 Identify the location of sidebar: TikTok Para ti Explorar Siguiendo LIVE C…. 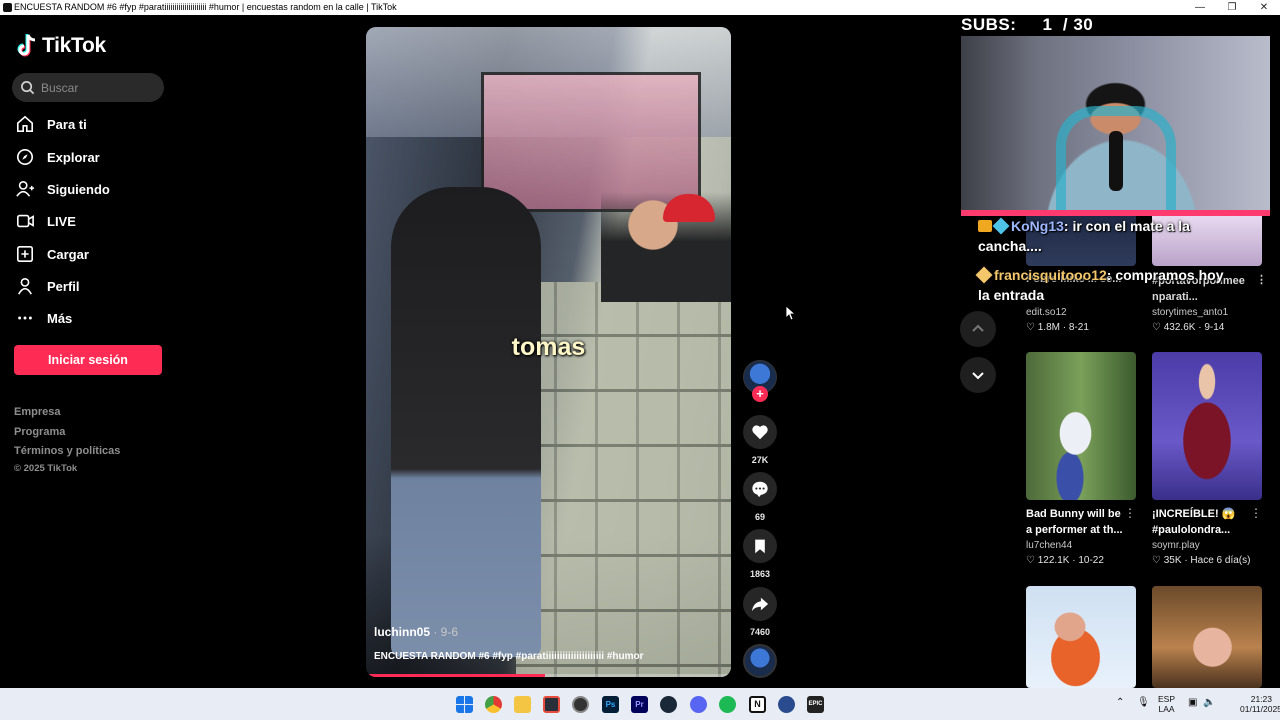
(90, 351).